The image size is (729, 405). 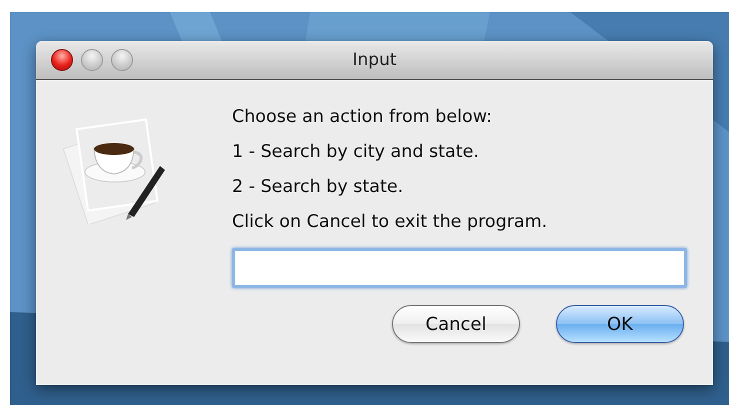 I want to click on message-line: Click on Cancel to exit the program., so click(x=390, y=222).